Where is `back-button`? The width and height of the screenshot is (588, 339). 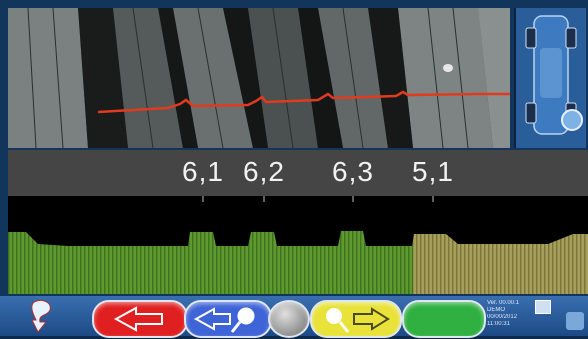
back-button is located at coordinates (140, 319).